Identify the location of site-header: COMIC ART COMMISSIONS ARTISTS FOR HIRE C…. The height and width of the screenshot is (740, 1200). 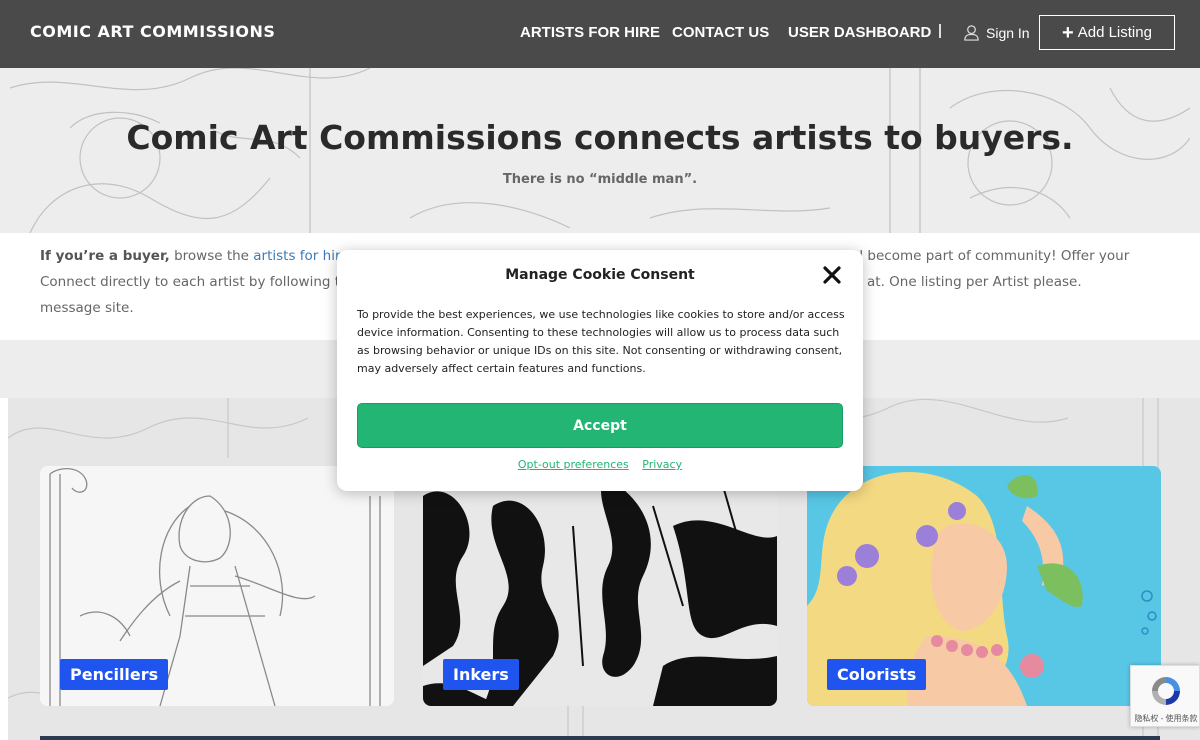
(600, 34).